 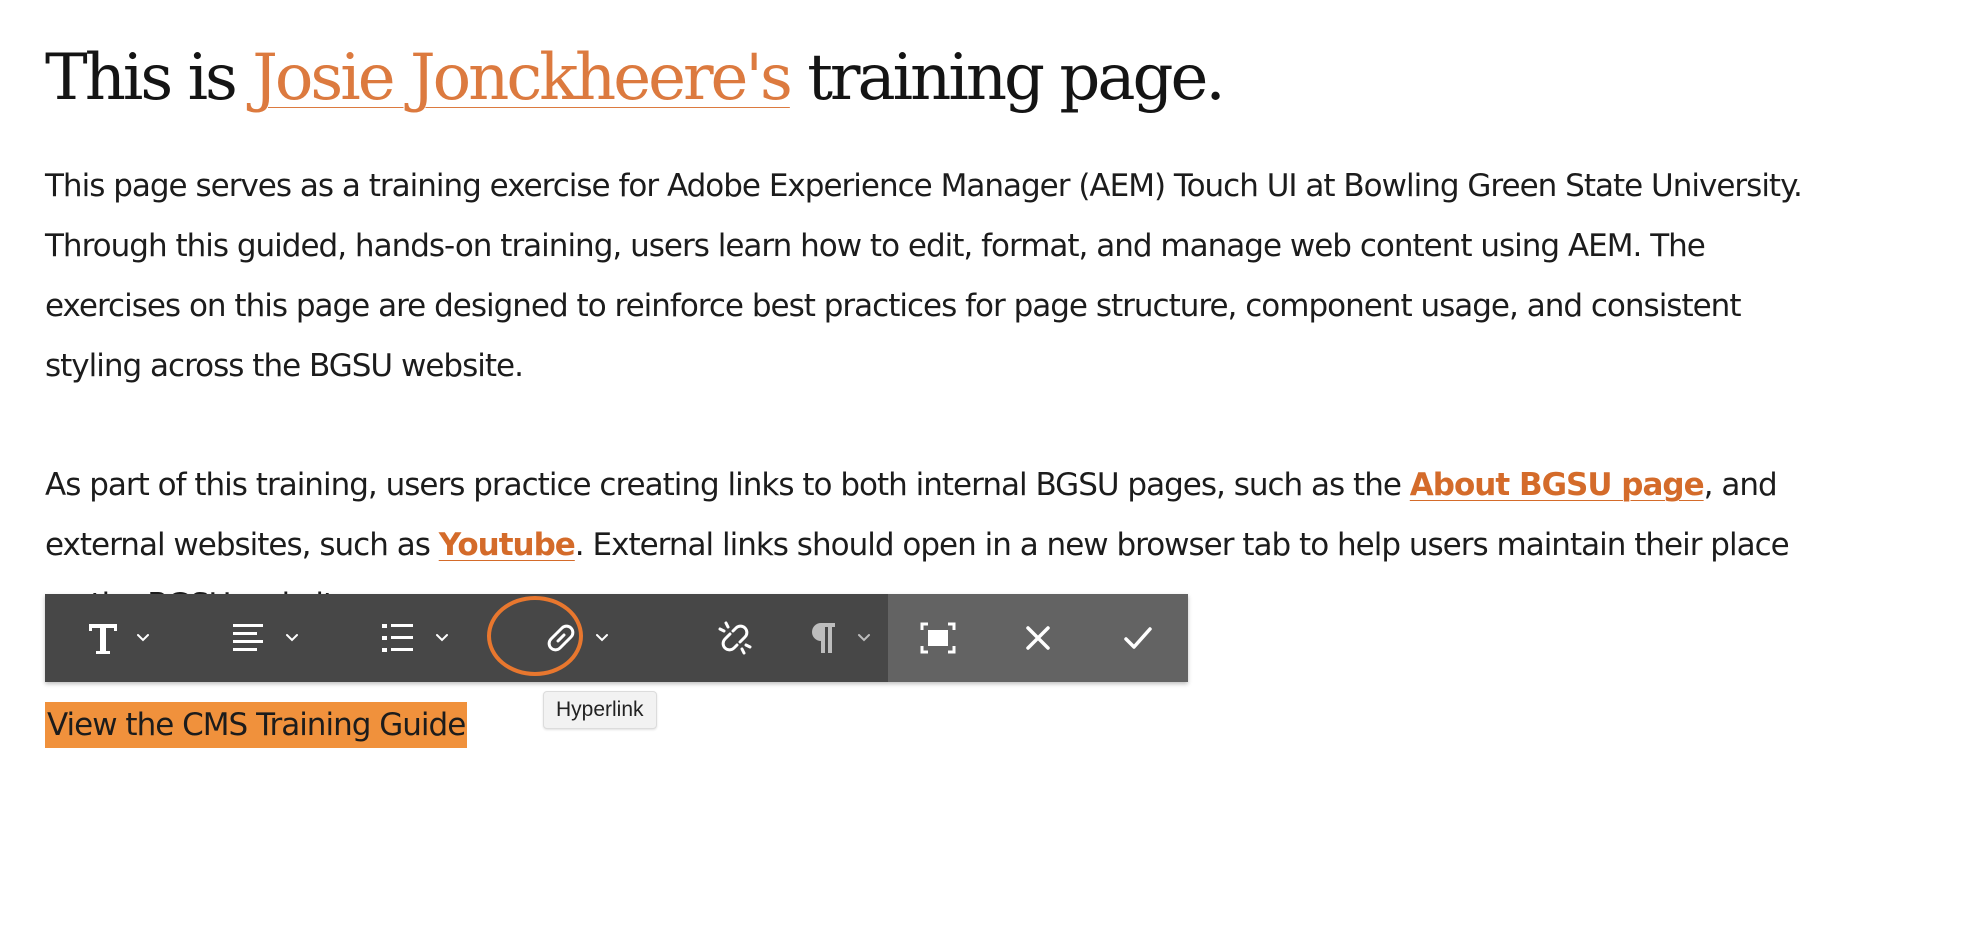 I want to click on link-icon, so click(x=561, y=638).